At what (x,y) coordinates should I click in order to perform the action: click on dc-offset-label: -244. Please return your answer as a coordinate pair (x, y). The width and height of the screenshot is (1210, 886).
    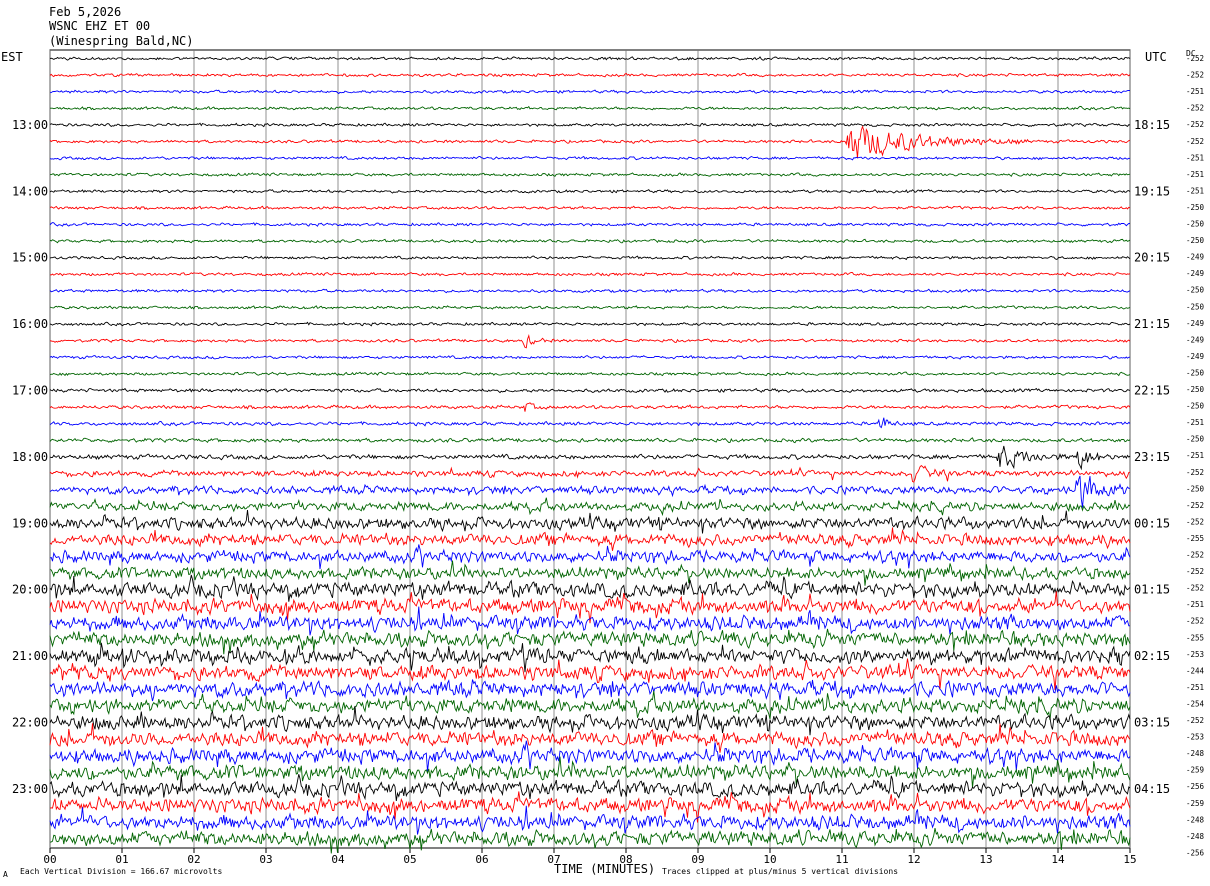
    Looking at the image, I should click on (1195, 670).